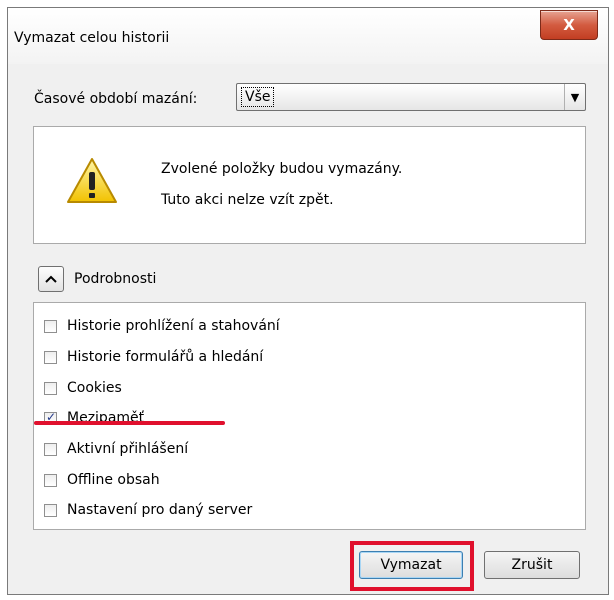 The height and width of the screenshot is (600, 614). I want to click on time-range-value: Vše, so click(258, 97).